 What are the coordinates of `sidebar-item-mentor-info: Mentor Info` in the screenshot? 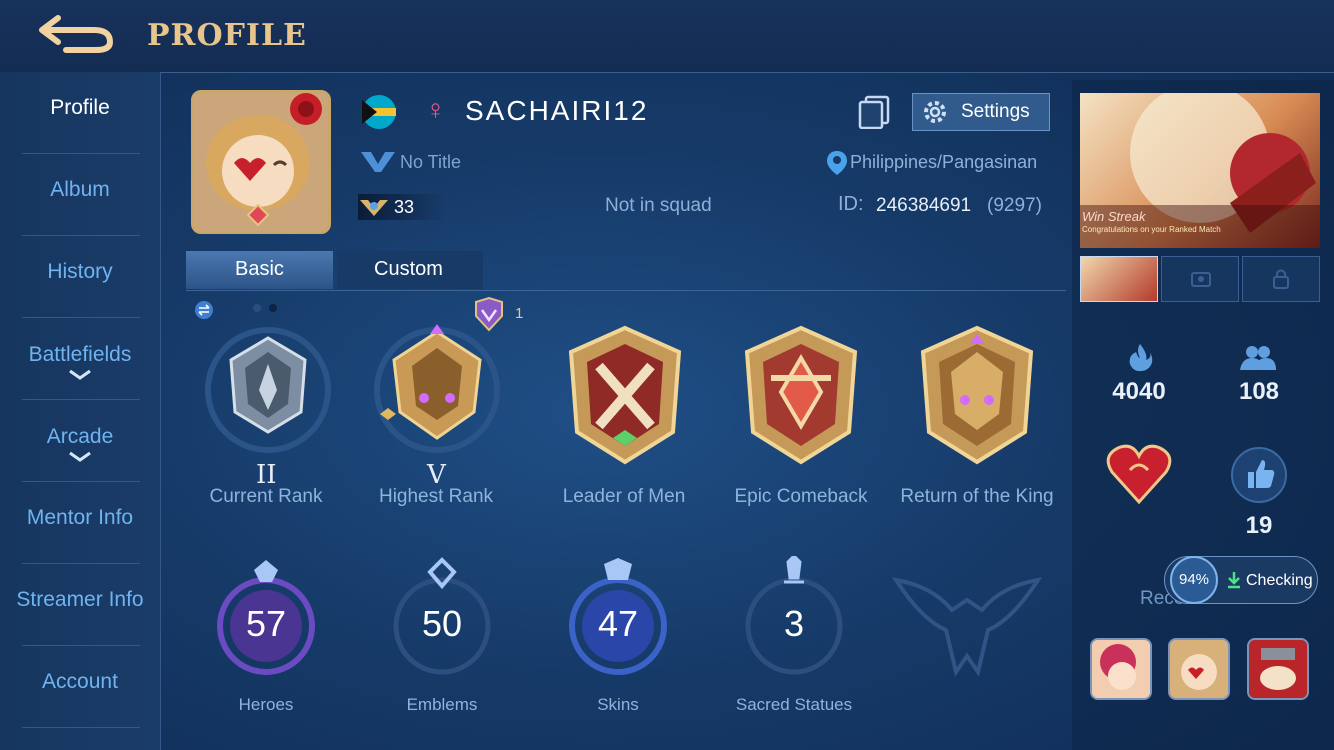 It's located at (80, 518).